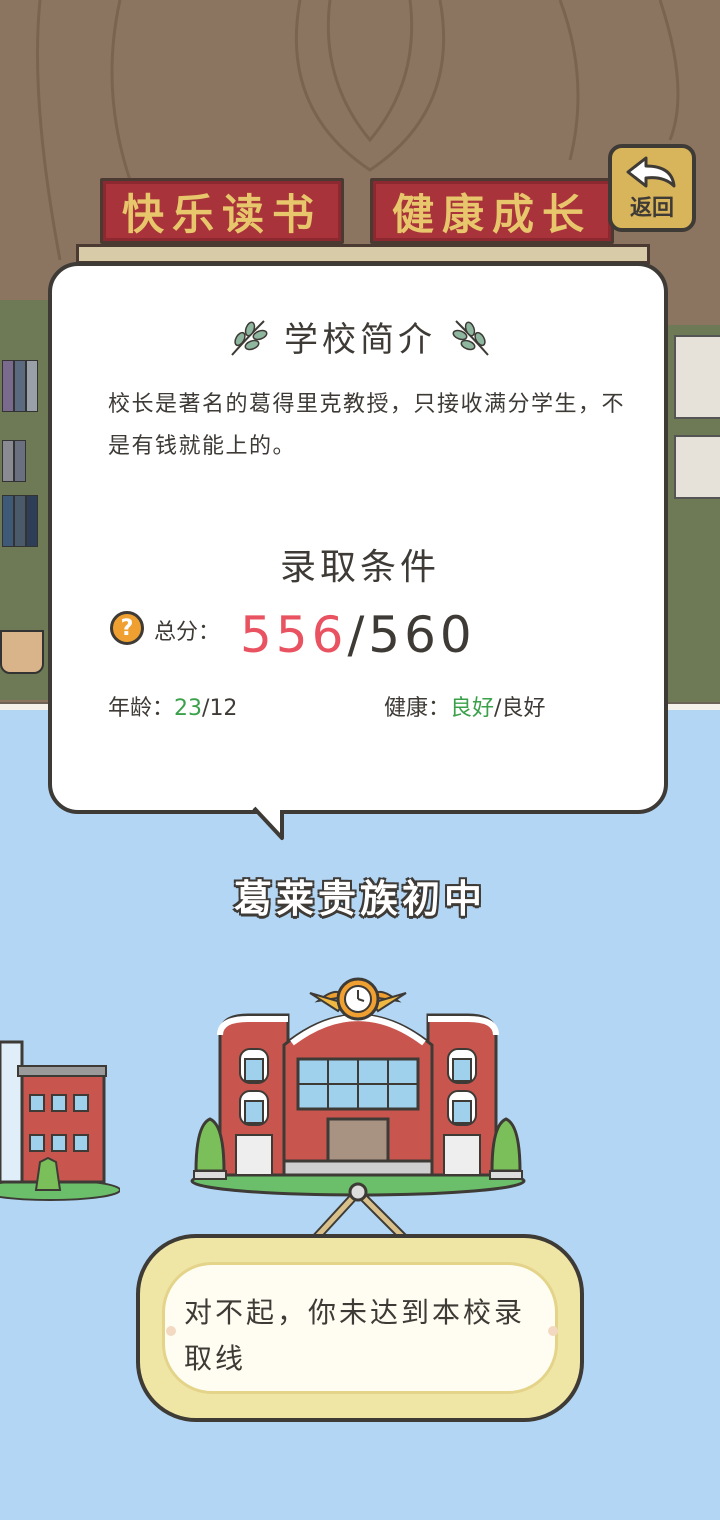 Image resolution: width=720 pixels, height=1520 pixels. I want to click on admission-conditions-title: 录取条件, so click(359, 567).